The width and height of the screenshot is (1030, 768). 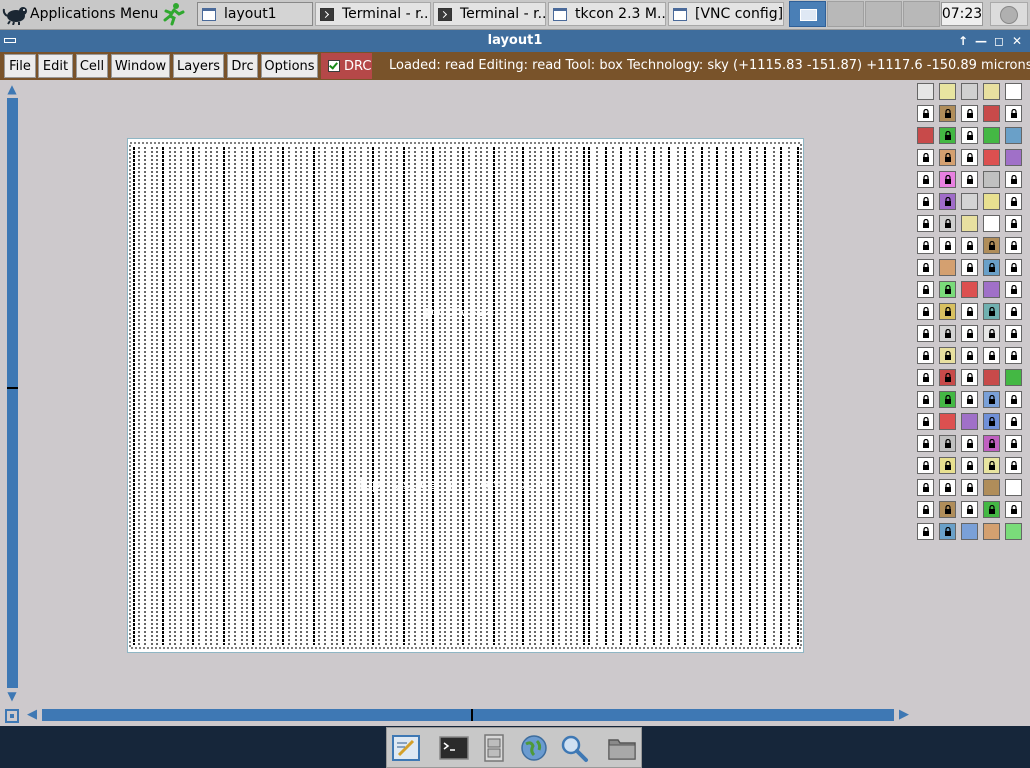 What do you see at coordinates (12, 393) in the screenshot?
I see `vertical-scroll-track` at bounding box center [12, 393].